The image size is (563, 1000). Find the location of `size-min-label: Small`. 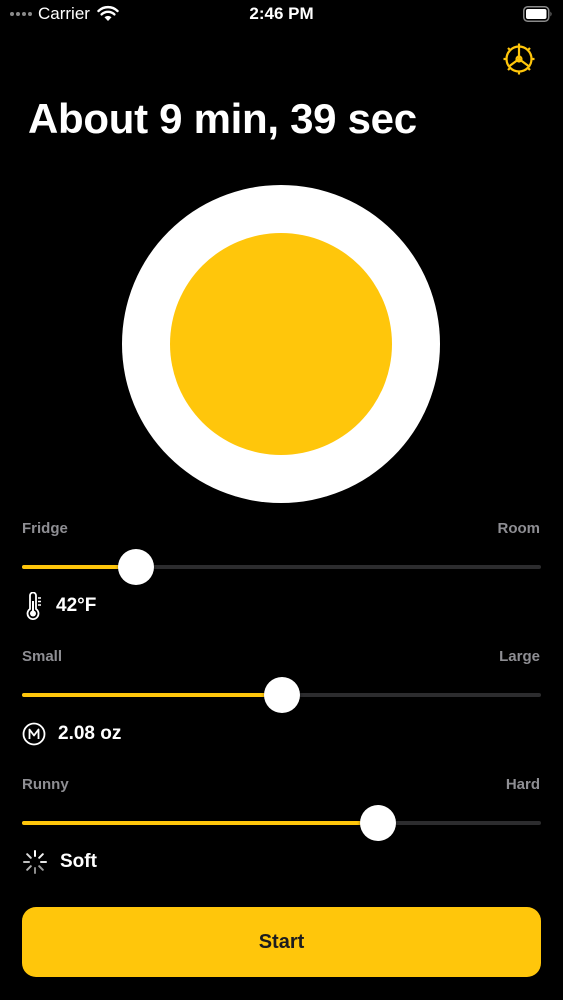

size-min-label: Small is located at coordinates (42, 656).